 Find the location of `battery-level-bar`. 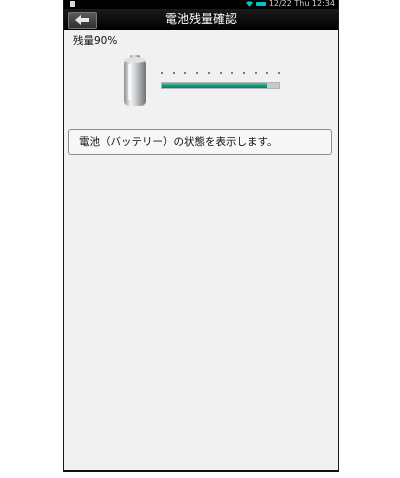

battery-level-bar is located at coordinates (220, 85).